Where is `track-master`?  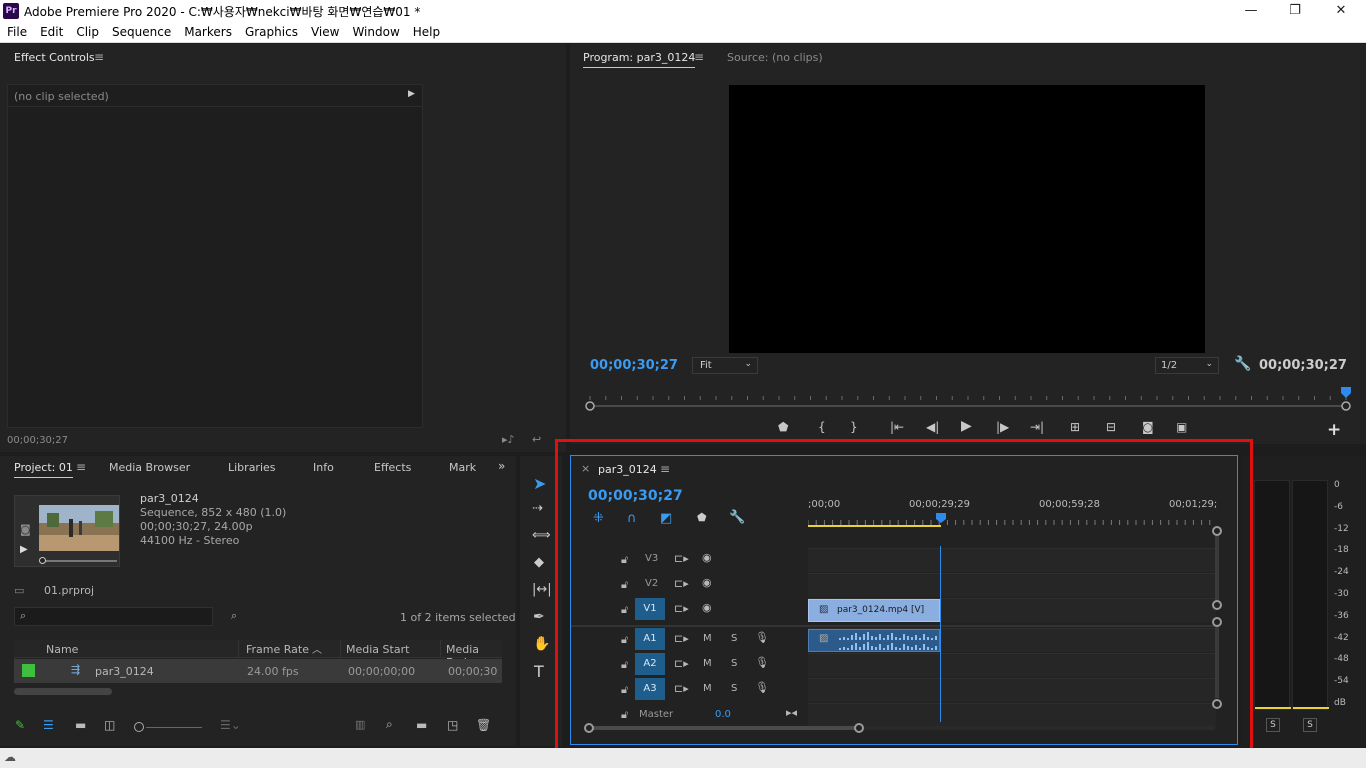 track-master is located at coordinates (1012, 715).